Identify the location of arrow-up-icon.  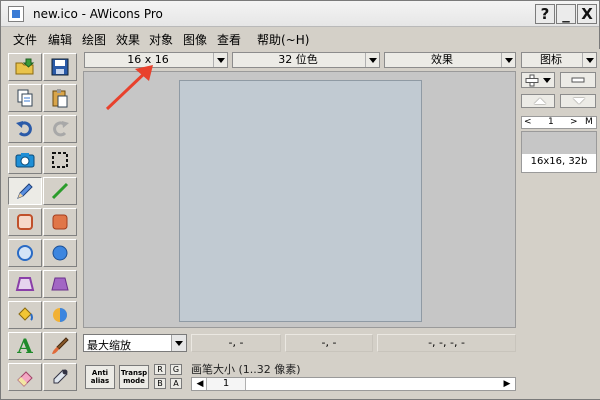
(540, 101).